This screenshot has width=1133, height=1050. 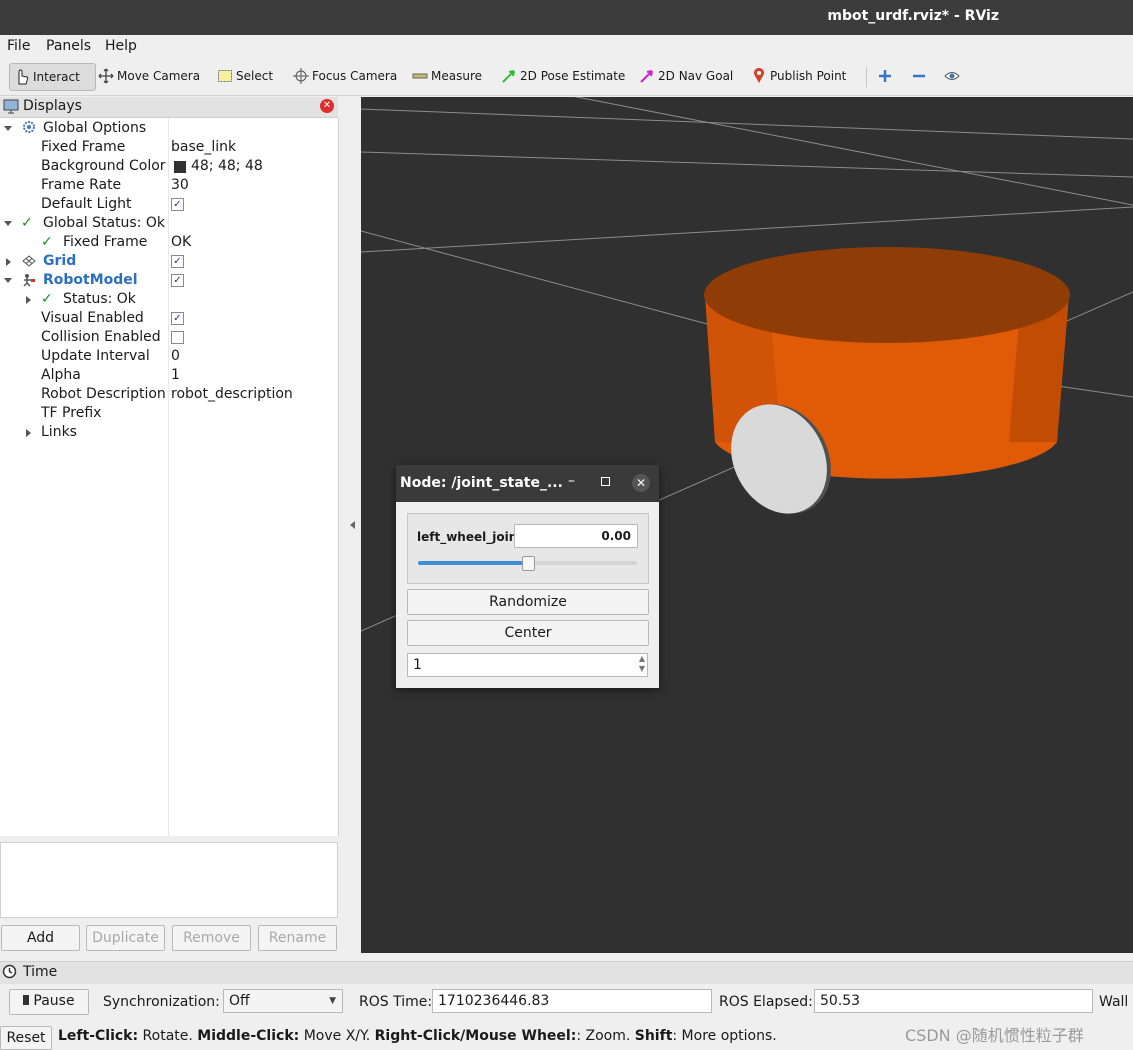 What do you see at coordinates (239, 1001) in the screenshot?
I see `sync-select-value: Off` at bounding box center [239, 1001].